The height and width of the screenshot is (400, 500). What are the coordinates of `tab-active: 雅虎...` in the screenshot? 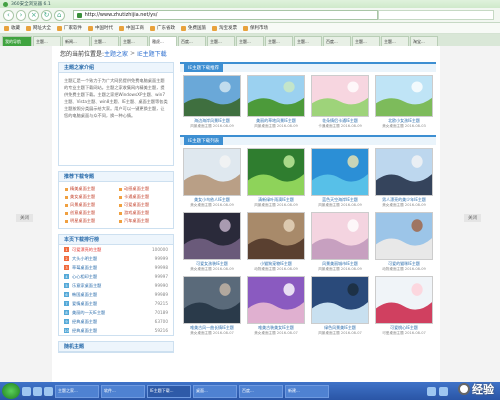 It's located at (163, 41).